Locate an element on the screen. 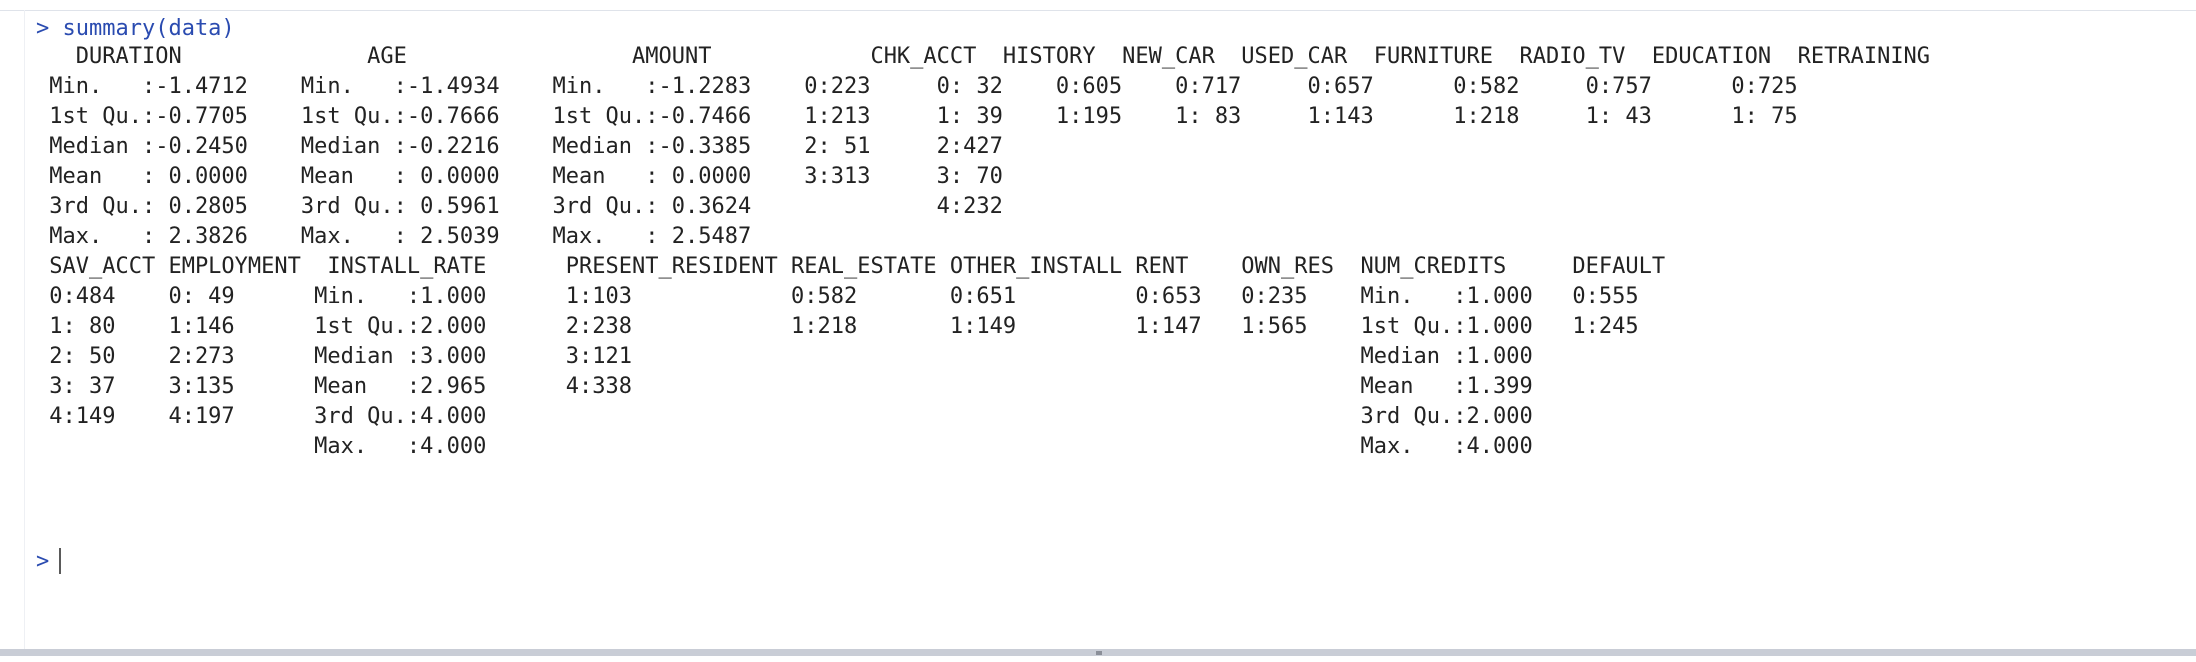 This screenshot has height=662, width=2196. command-line: > summary(data) is located at coordinates (135, 28).